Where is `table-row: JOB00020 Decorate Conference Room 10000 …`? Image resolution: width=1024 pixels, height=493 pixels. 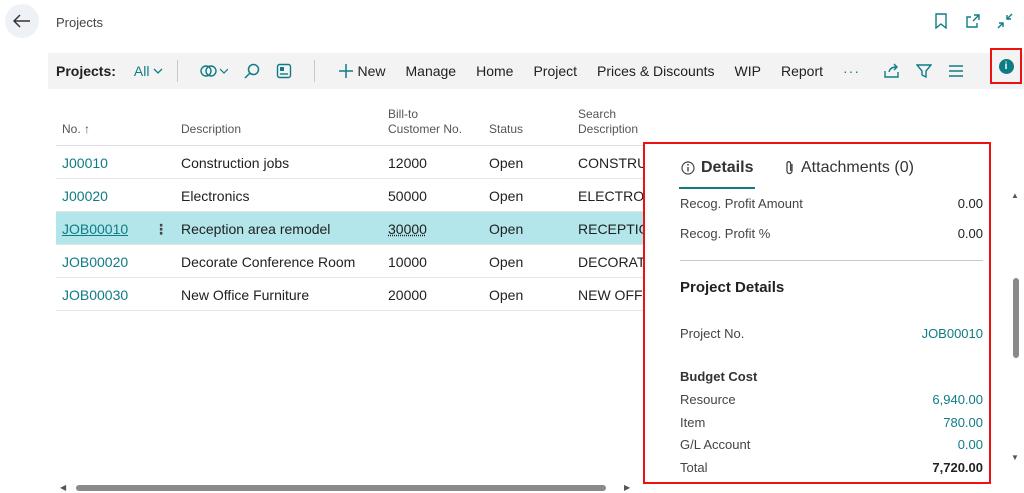 table-row: JOB00020 Decorate Conference Room 10000 … is located at coordinates (351, 261).